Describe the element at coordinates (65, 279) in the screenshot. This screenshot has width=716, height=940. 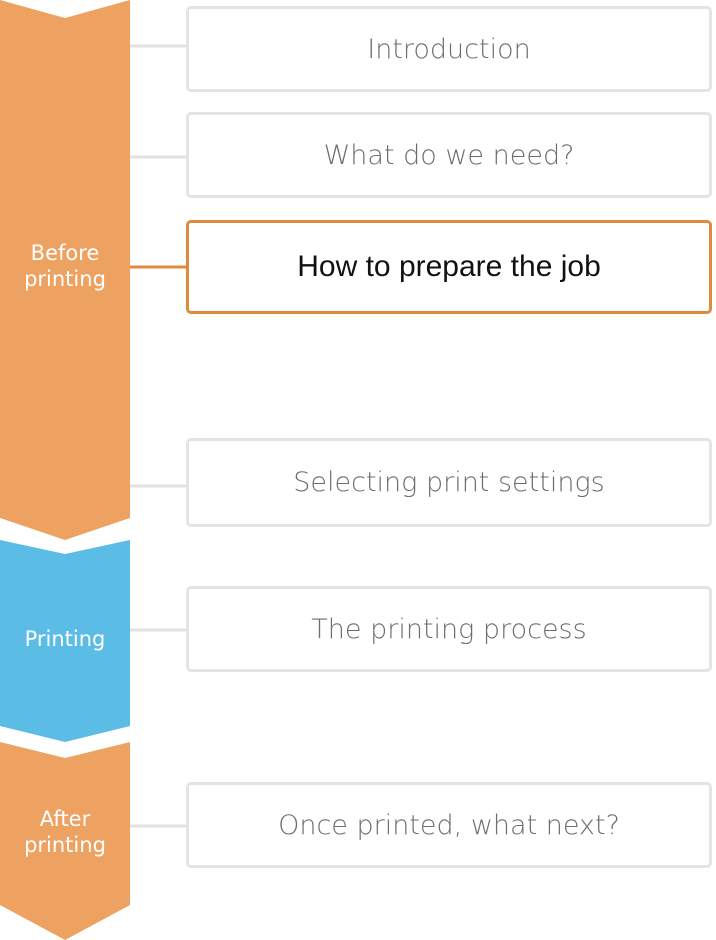
I see `before-printing-label-line2: printing` at that location.